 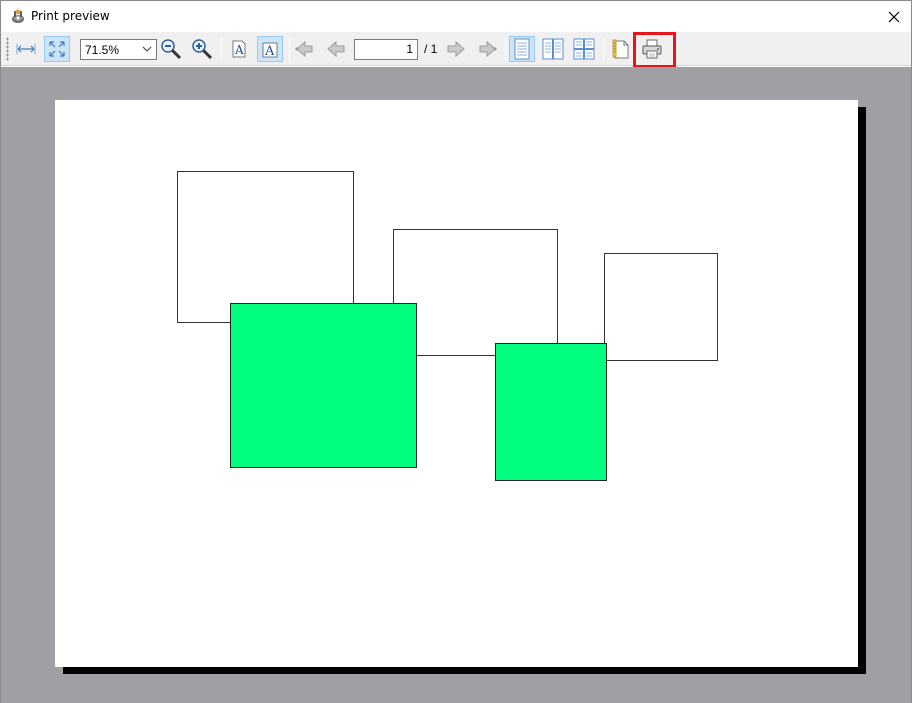 What do you see at coordinates (70, 16) in the screenshot?
I see `window-title: Print preview` at bounding box center [70, 16].